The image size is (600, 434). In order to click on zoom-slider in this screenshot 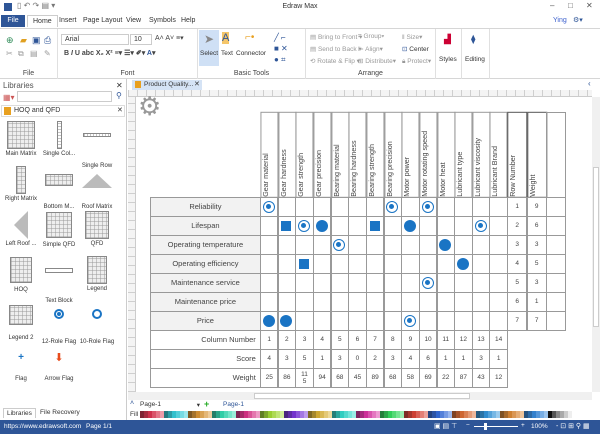, I will do `click(496, 426)`.